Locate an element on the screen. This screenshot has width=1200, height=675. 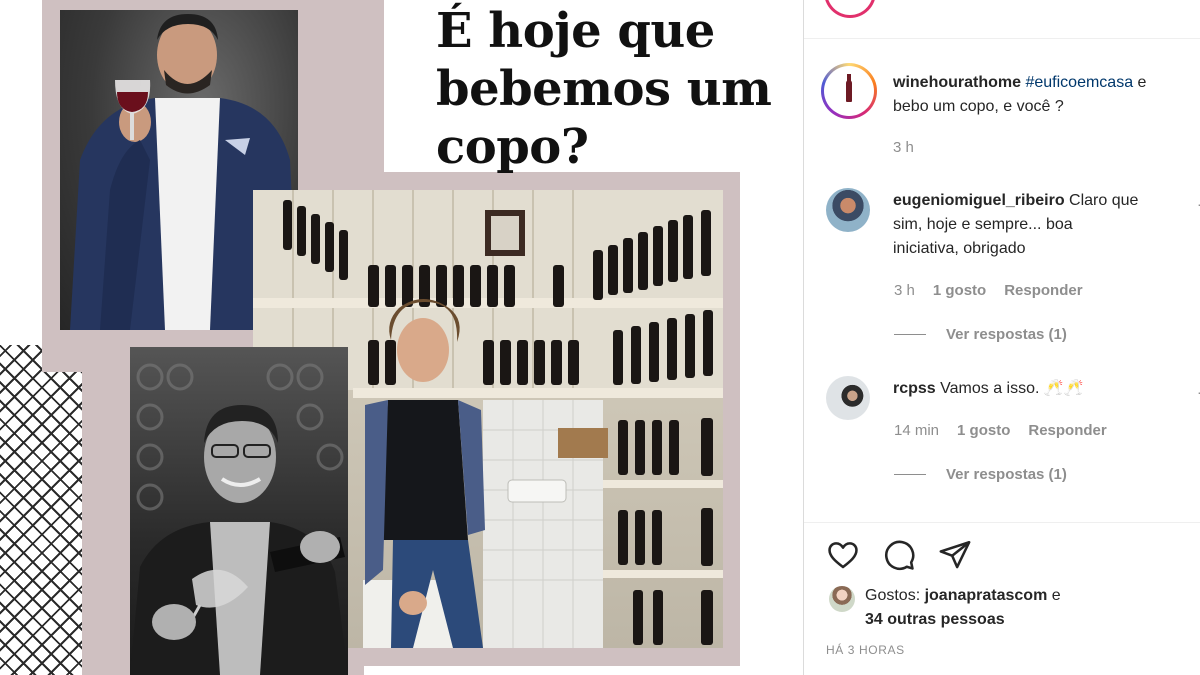
headline-line: copo? is located at coordinates (512, 147).